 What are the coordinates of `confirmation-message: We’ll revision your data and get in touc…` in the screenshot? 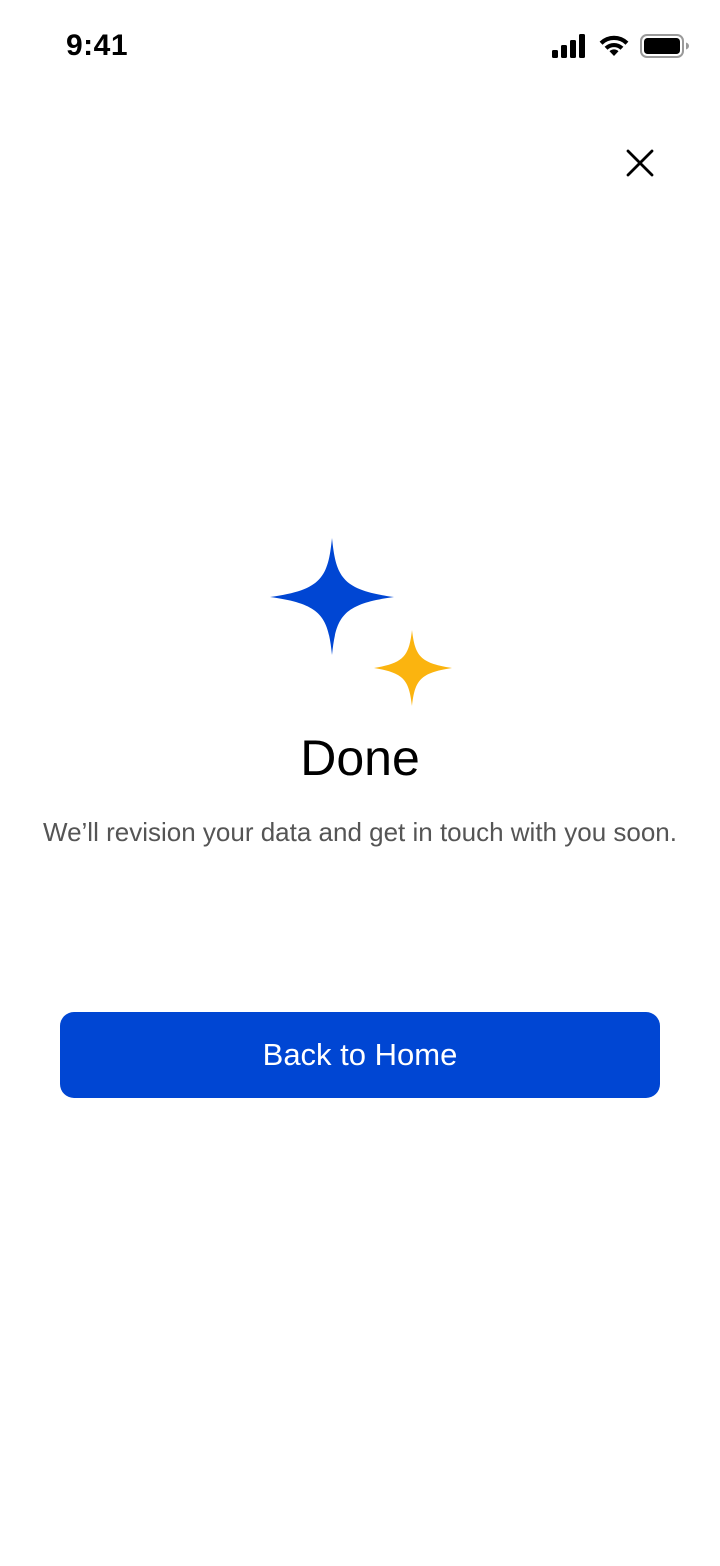 It's located at (360, 832).